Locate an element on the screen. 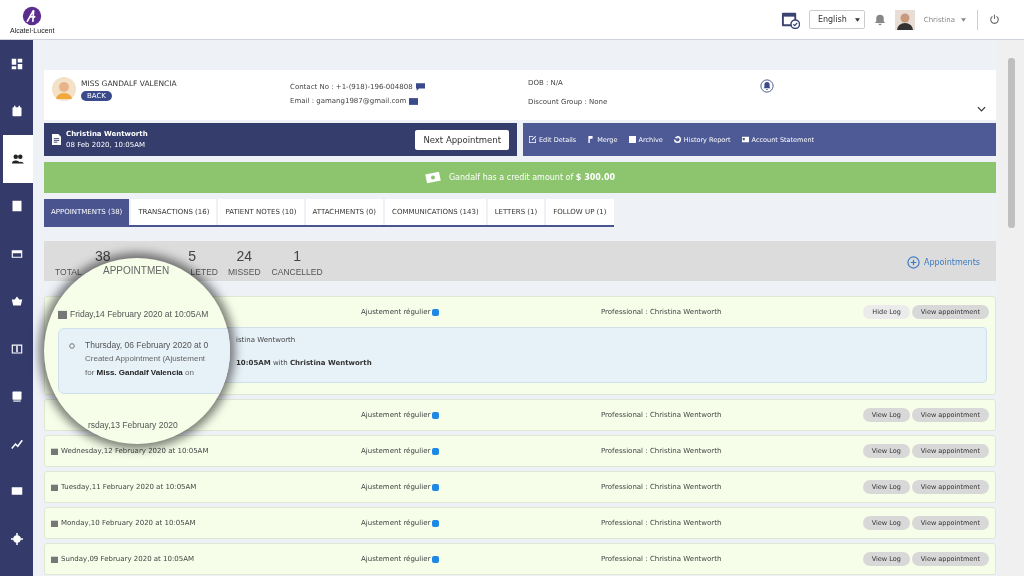 The width and height of the screenshot is (1024, 576). stat-value: 24 is located at coordinates (244, 256).